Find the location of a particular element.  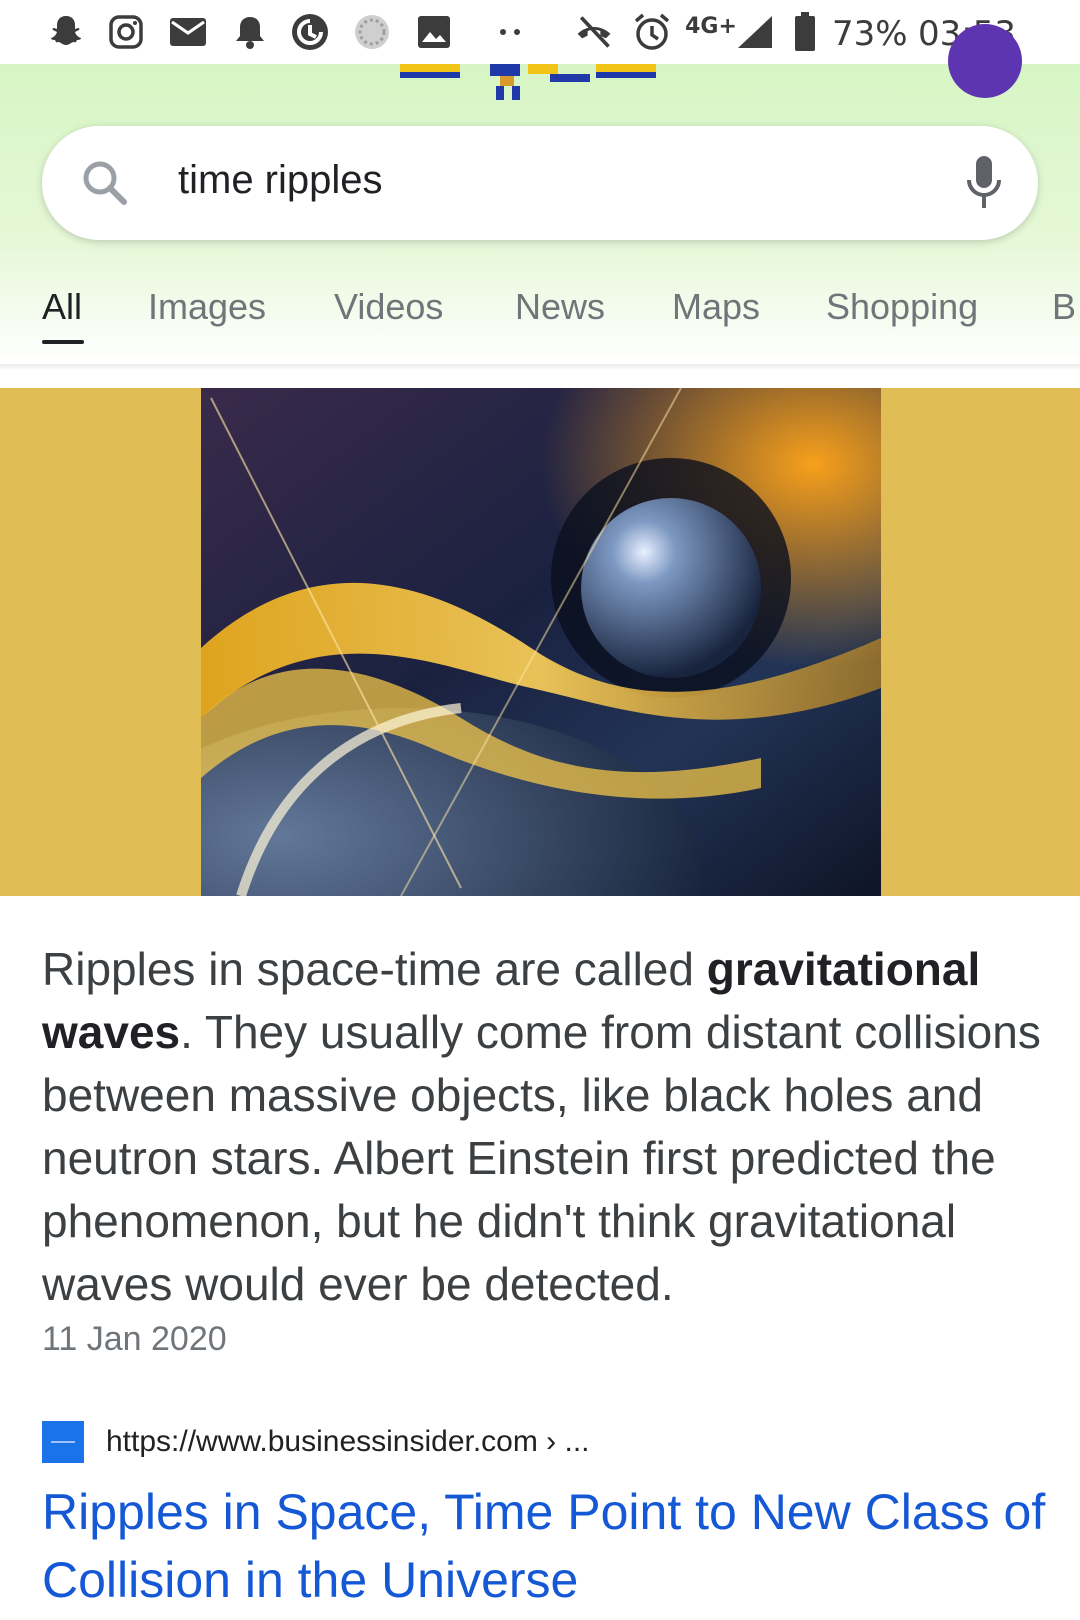

search-tabs: All Images Videos News Maps Shopping B is located at coordinates (540, 312).